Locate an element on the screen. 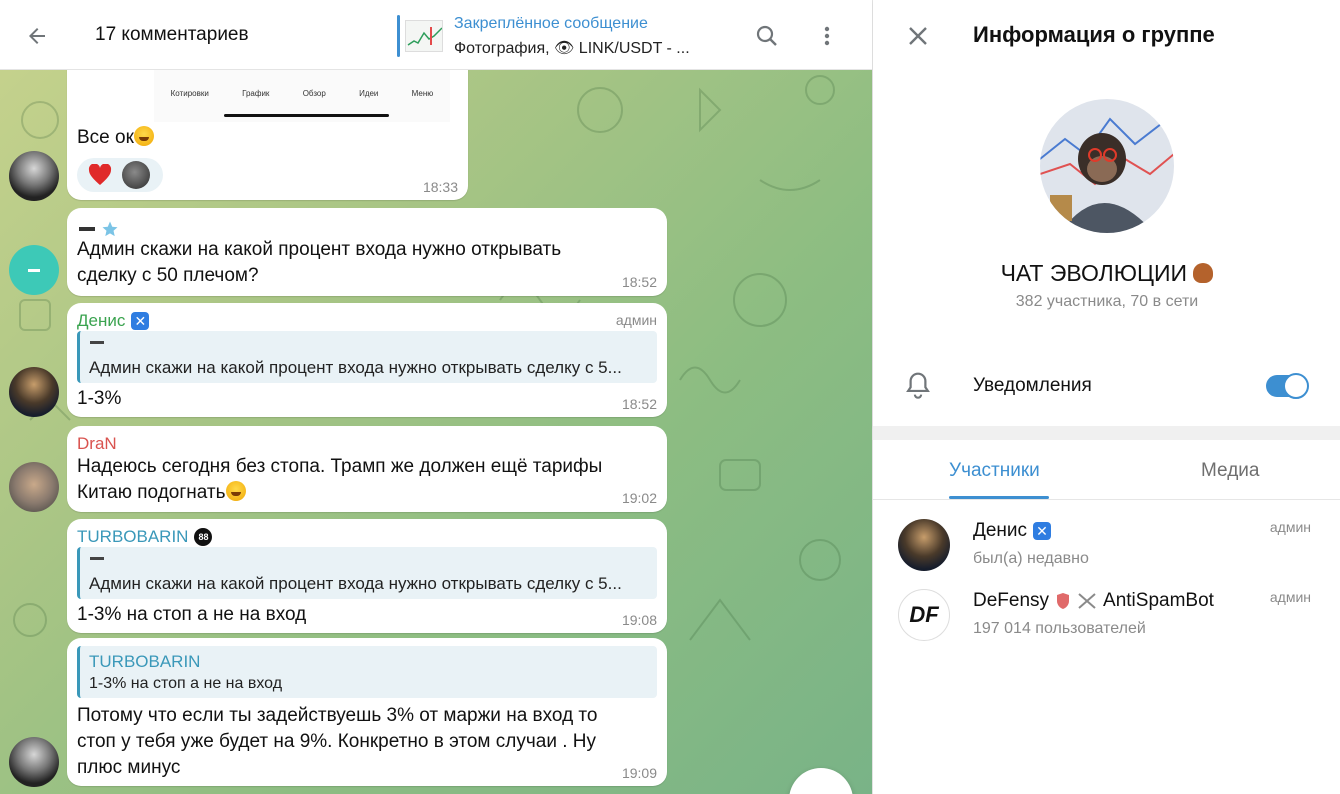 This screenshot has width=1340, height=794. notifications-label: Уведомления is located at coordinates (1032, 385).